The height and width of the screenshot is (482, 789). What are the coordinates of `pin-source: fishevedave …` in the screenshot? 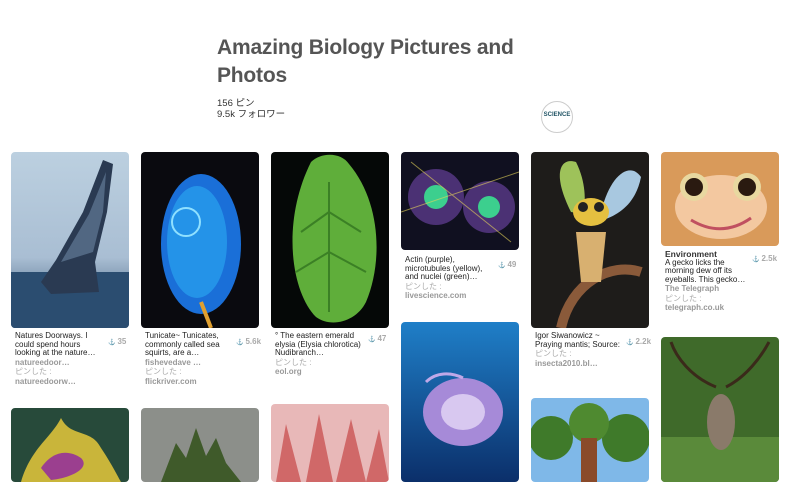 It's located at (190, 363).